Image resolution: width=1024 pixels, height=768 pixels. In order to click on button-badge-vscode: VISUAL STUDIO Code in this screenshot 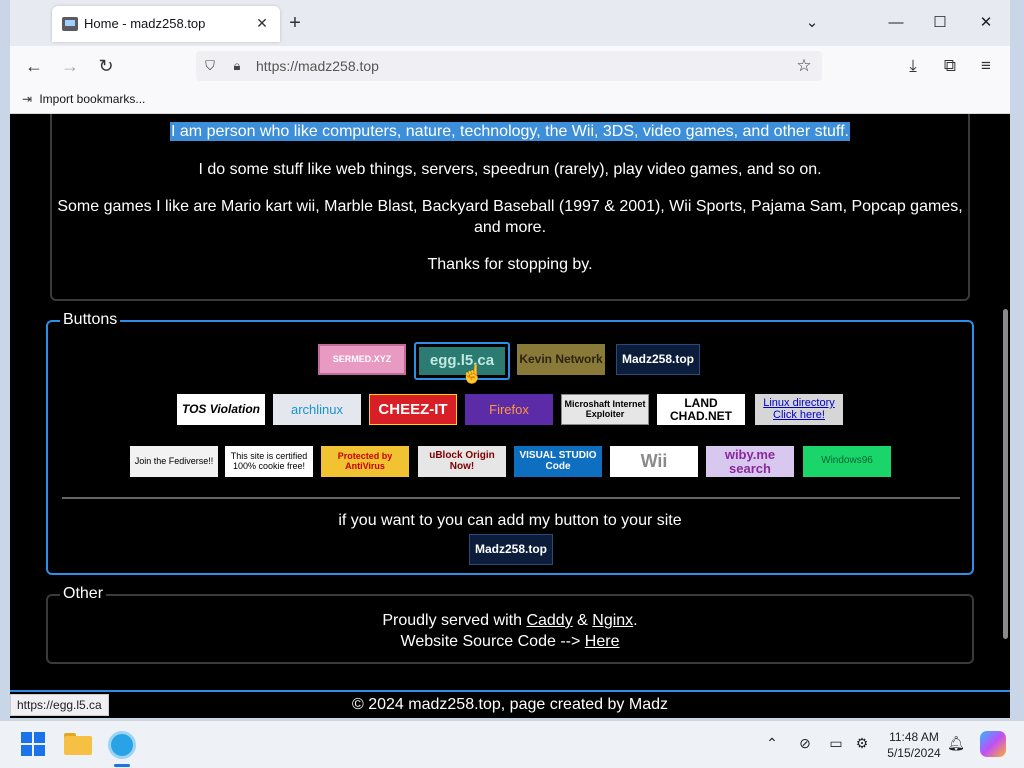, I will do `click(558, 461)`.